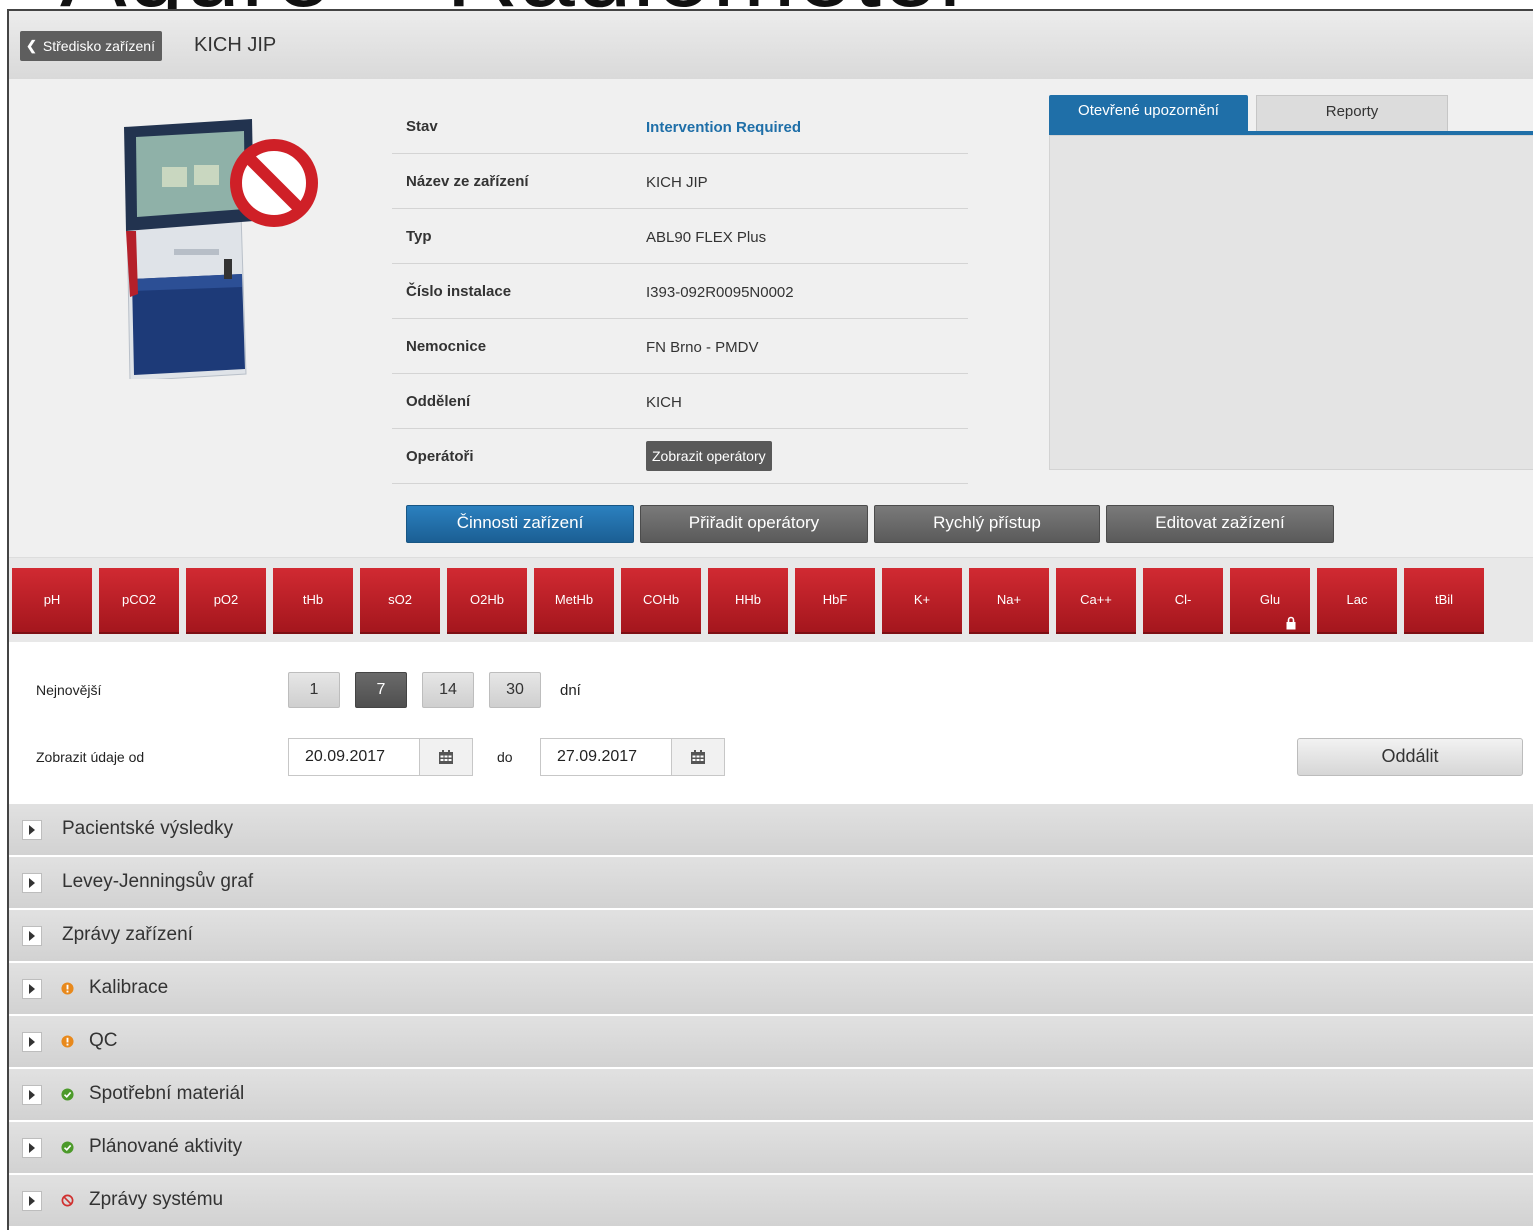 The height and width of the screenshot is (1230, 1533). Describe the element at coordinates (158, 881) in the screenshot. I see `section-label: Levey-Jenningsův graf` at that location.